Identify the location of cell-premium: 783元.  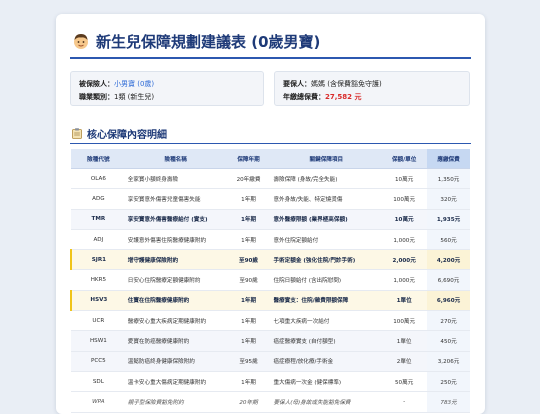
(448, 402).